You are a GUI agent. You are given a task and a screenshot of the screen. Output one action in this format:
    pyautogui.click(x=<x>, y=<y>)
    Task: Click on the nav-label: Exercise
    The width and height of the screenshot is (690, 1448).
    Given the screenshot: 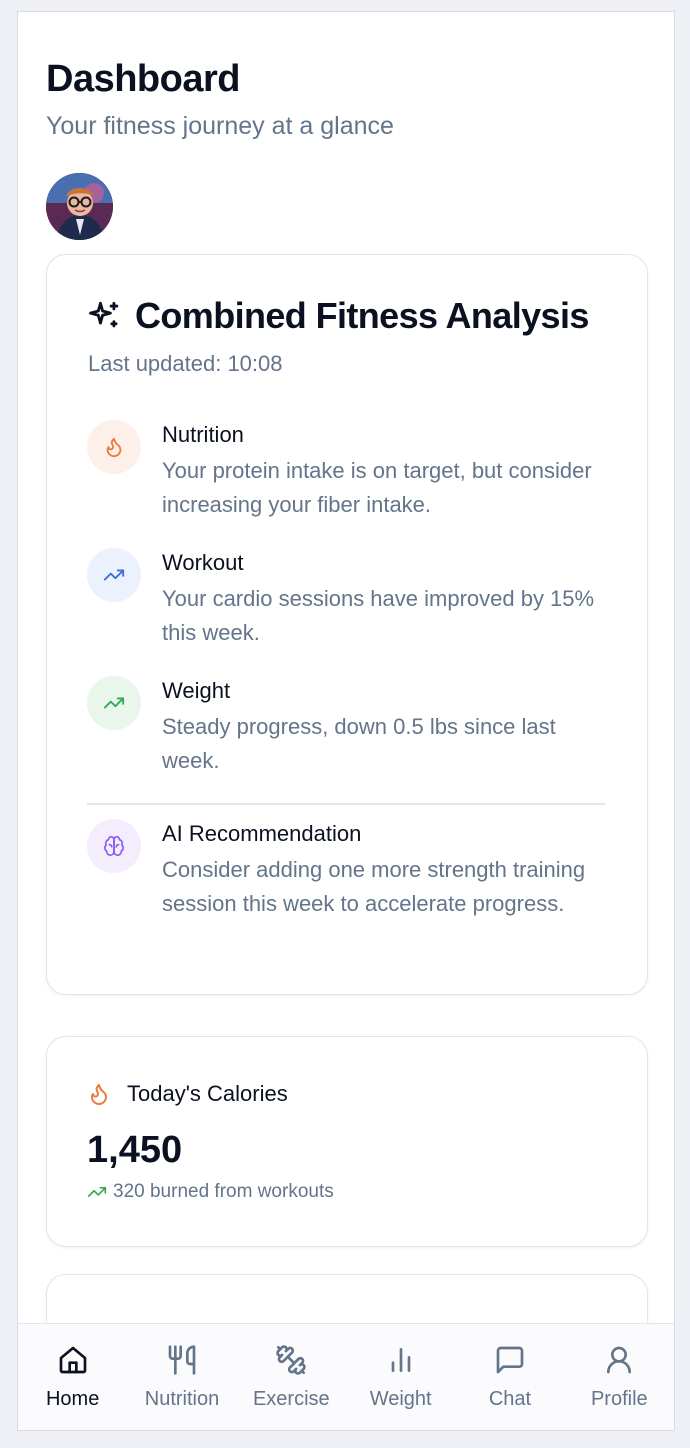 What is the action you would take?
    pyautogui.click(x=291, y=1399)
    